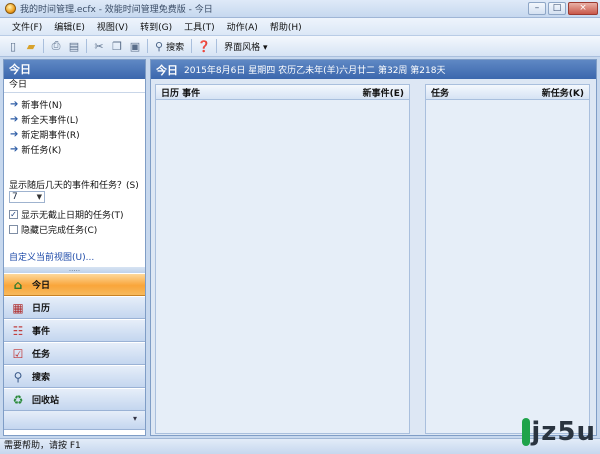 The height and width of the screenshot is (454, 600). What do you see at coordinates (112, 26) in the screenshot?
I see `menu-view: 视图(V)` at bounding box center [112, 26].